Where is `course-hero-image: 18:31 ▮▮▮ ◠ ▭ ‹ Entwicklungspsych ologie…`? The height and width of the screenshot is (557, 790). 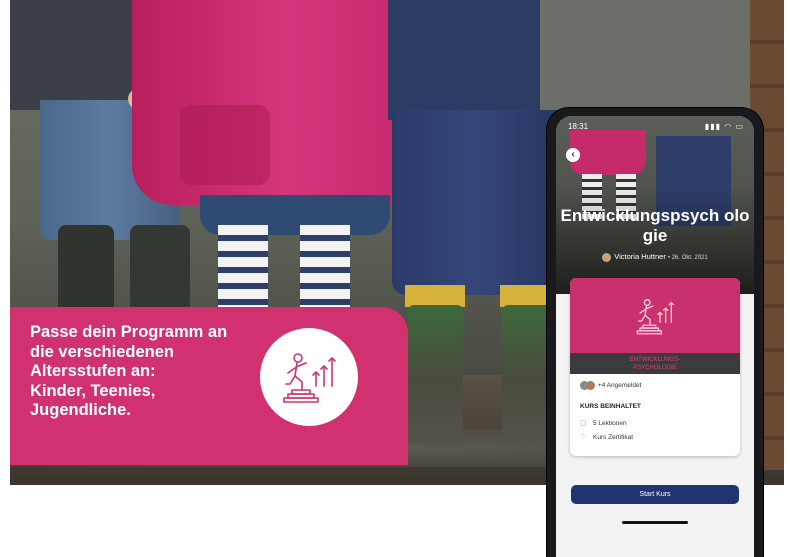 course-hero-image: 18:31 ▮▮▮ ◠ ▭ ‹ Entwicklungspsych ologie… is located at coordinates (655, 205).